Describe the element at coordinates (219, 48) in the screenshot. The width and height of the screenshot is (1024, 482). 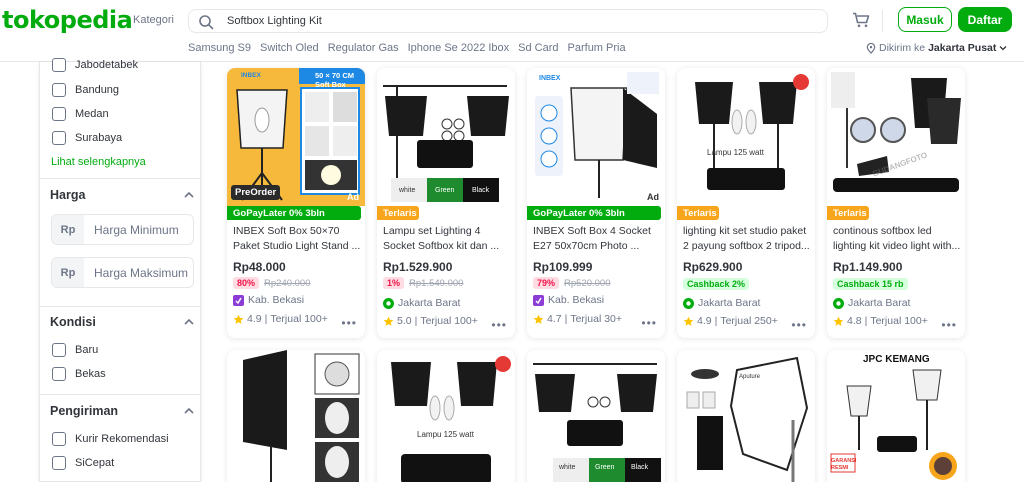
I see `keyword-link: Samsung S9` at that location.